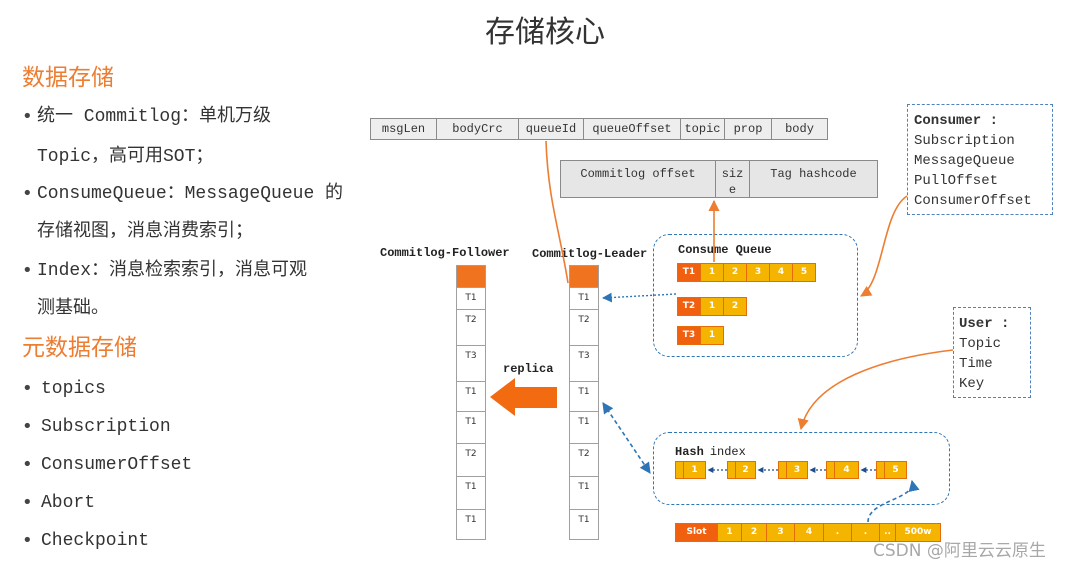  I want to click on hash-entry-number: 2, so click(745, 470).